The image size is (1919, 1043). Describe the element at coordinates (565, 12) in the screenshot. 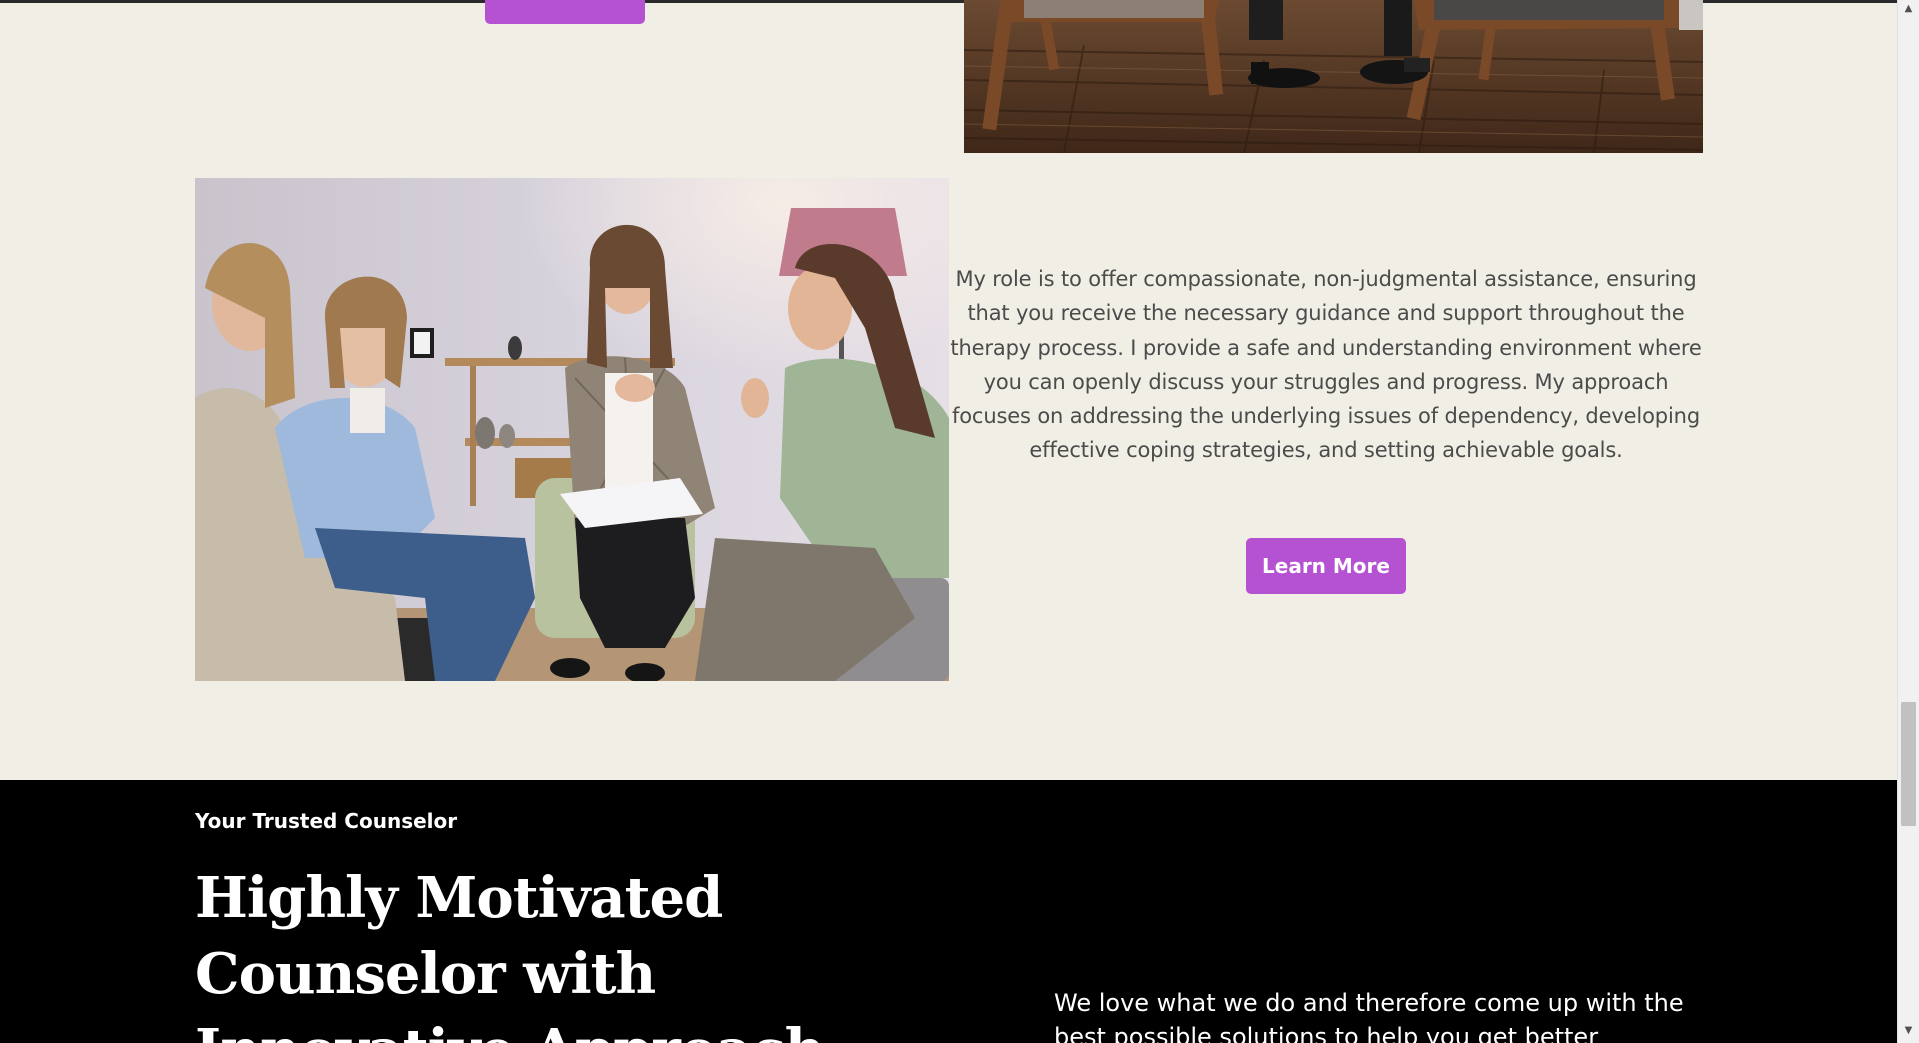

I see `partial-cta-button` at that location.